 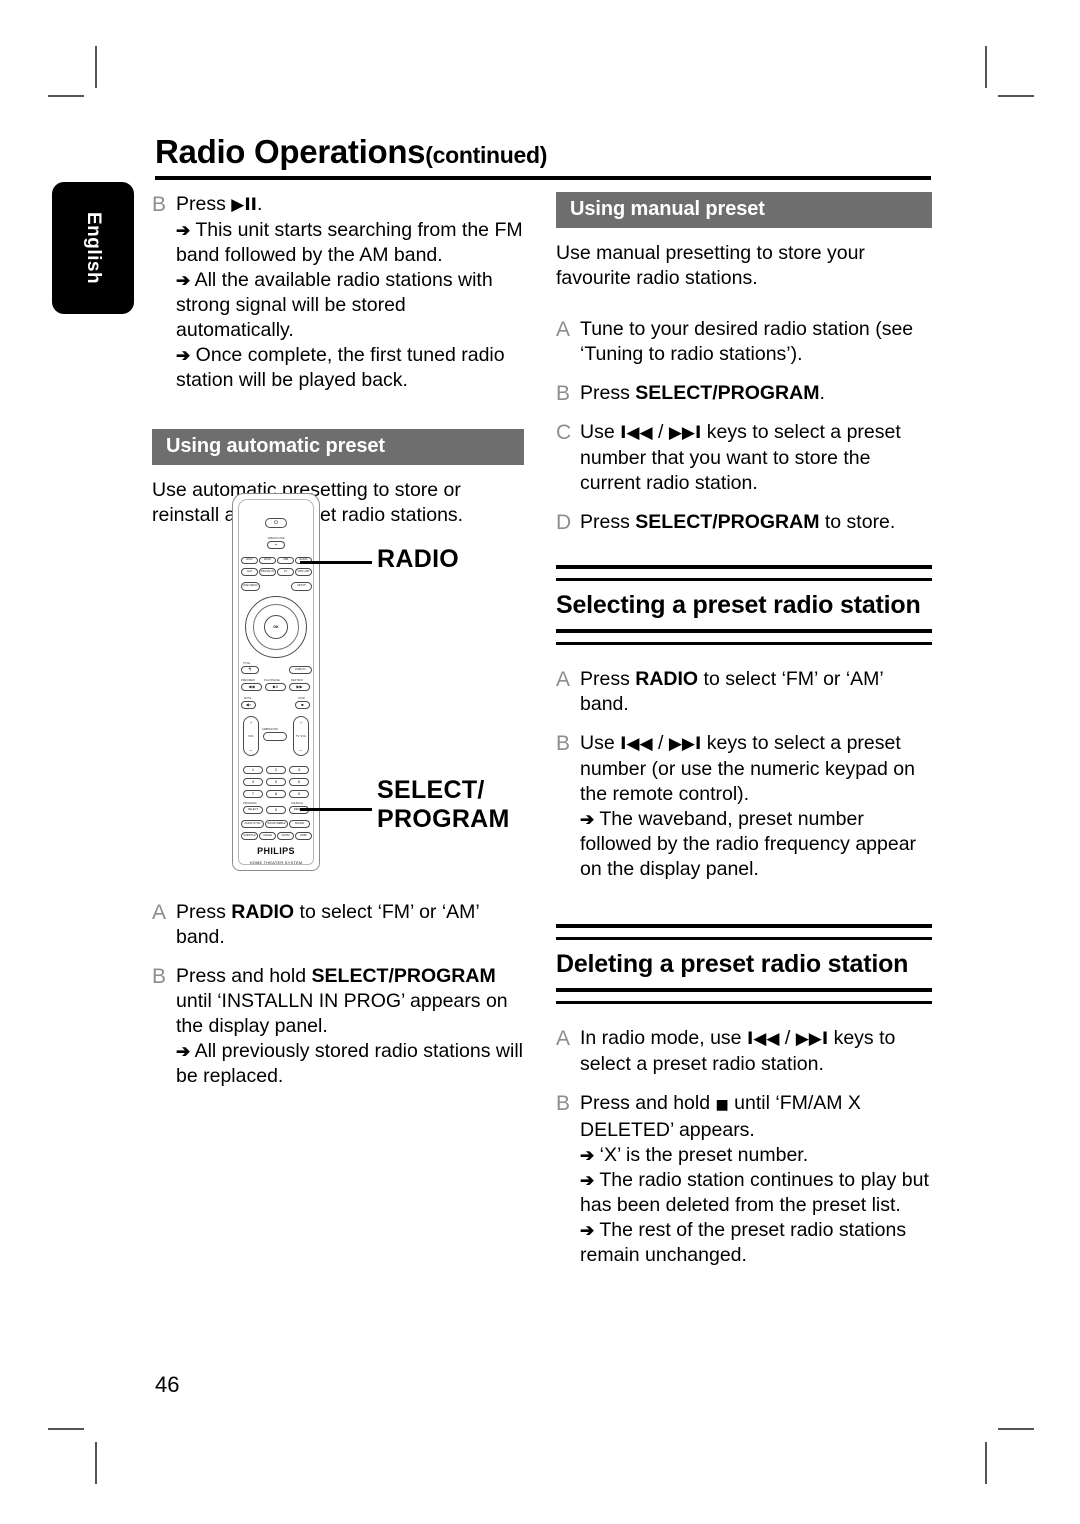 I want to click on open-close-label: OPEN/CLOSE, so click(x=276, y=538).